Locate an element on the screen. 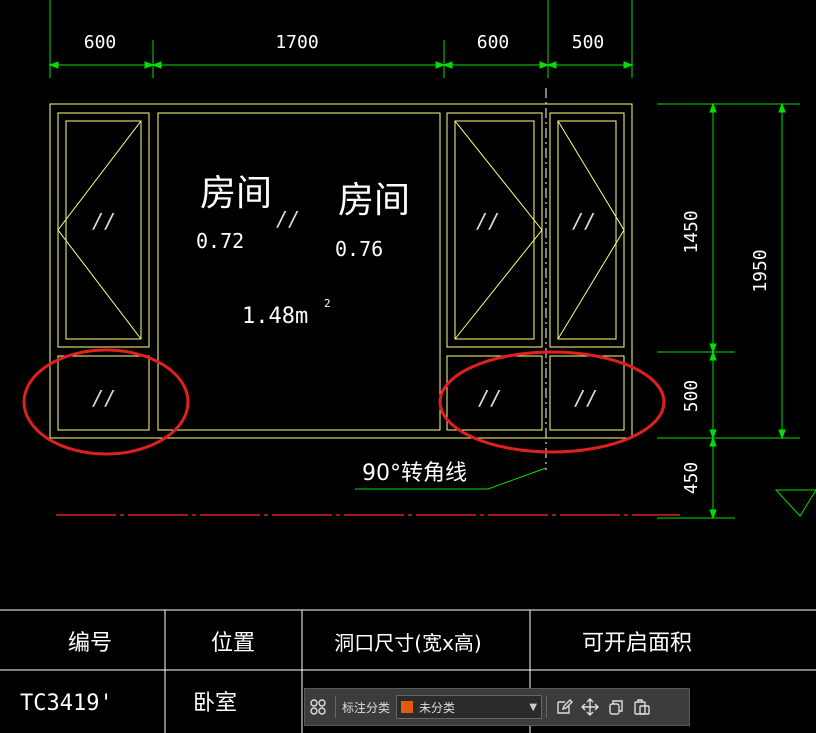  dim-top-600-right: 600 is located at coordinates (493, 42).